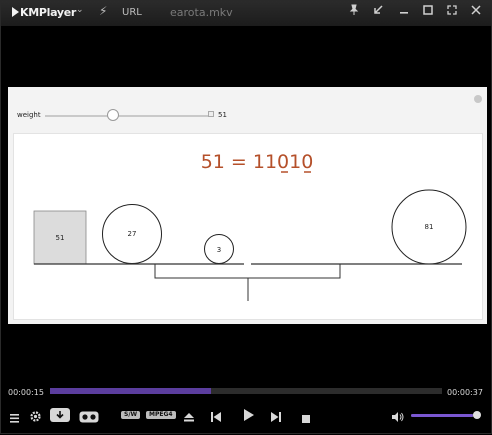 The height and width of the screenshot is (435, 492). Describe the element at coordinates (452, 13) in the screenshot. I see `fullscreen-icon` at that location.